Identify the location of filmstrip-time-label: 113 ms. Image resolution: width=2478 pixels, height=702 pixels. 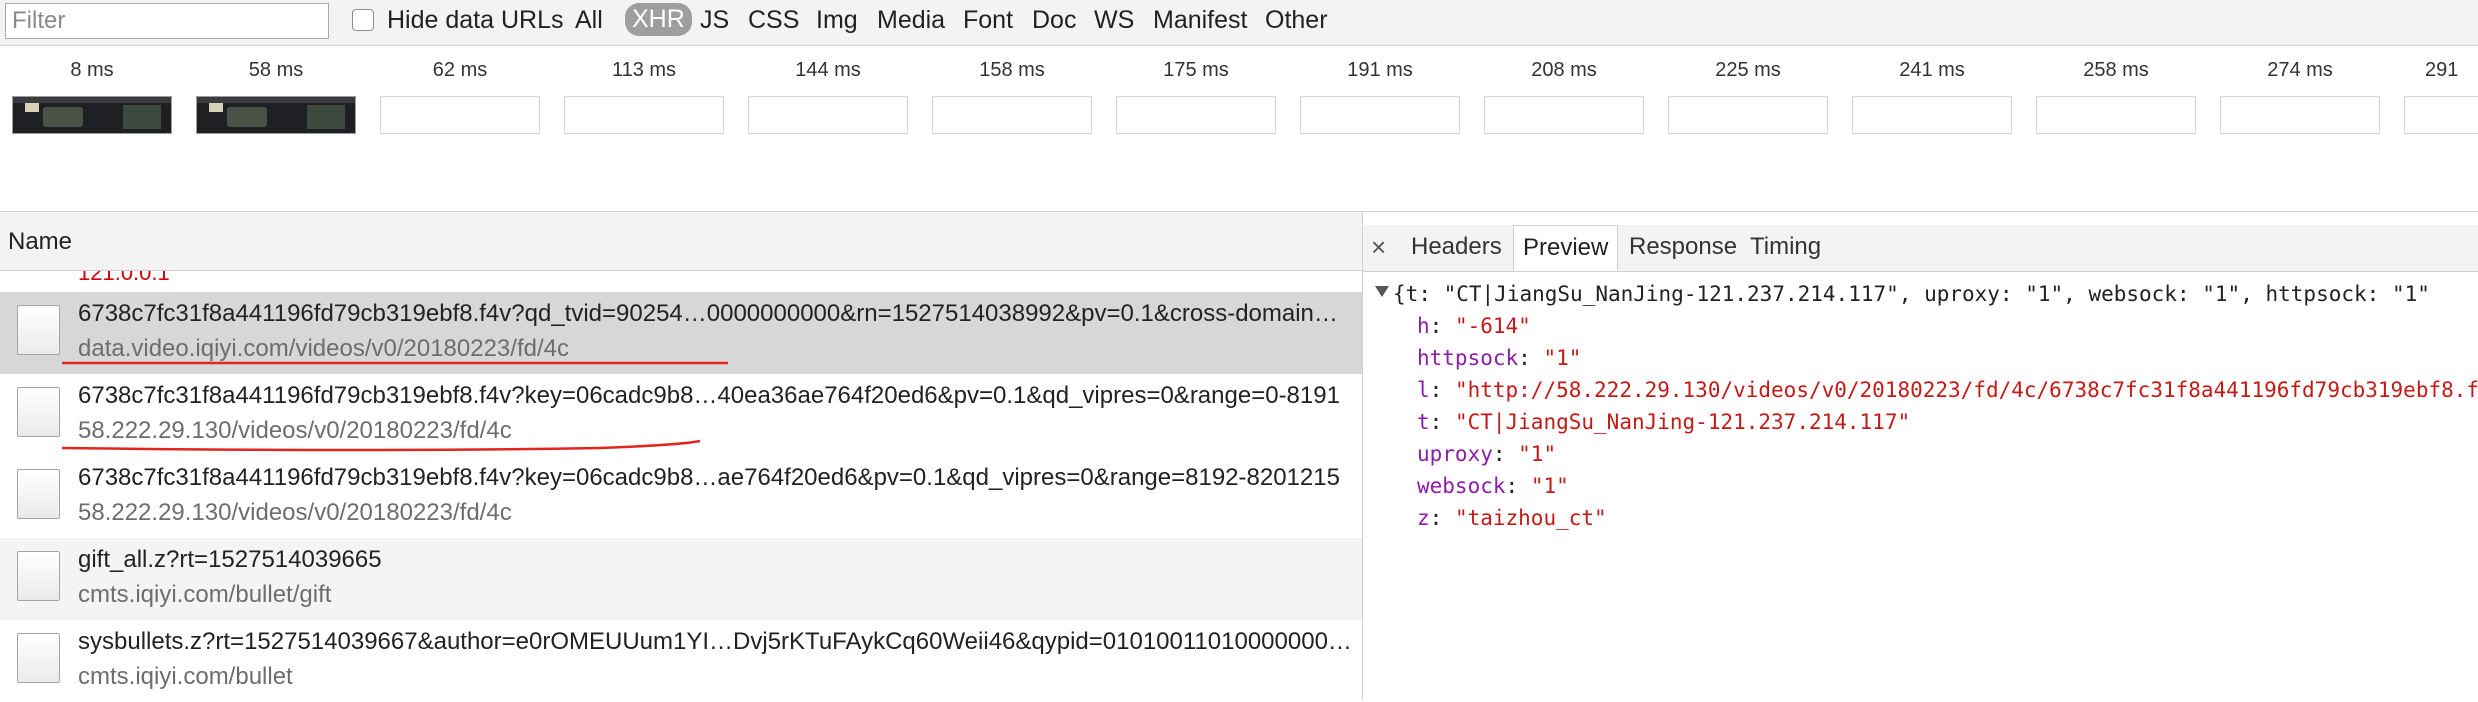
(644, 70).